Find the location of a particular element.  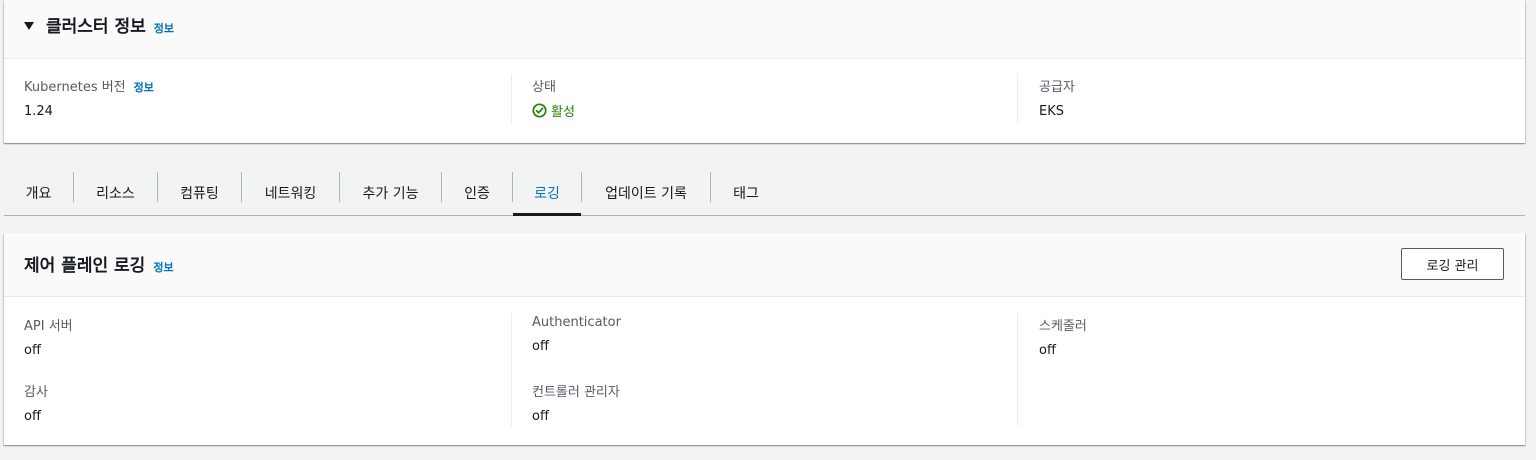

tab-networking: 네트워킹 is located at coordinates (290, 192).